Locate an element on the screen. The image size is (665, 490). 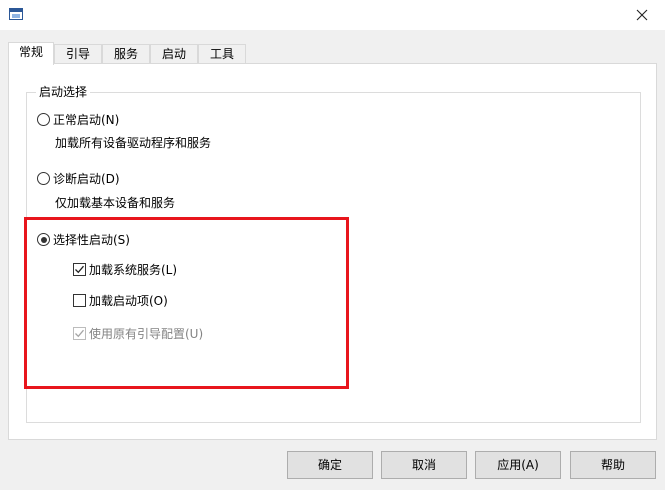
apply-button: 应用(A) is located at coordinates (518, 465).